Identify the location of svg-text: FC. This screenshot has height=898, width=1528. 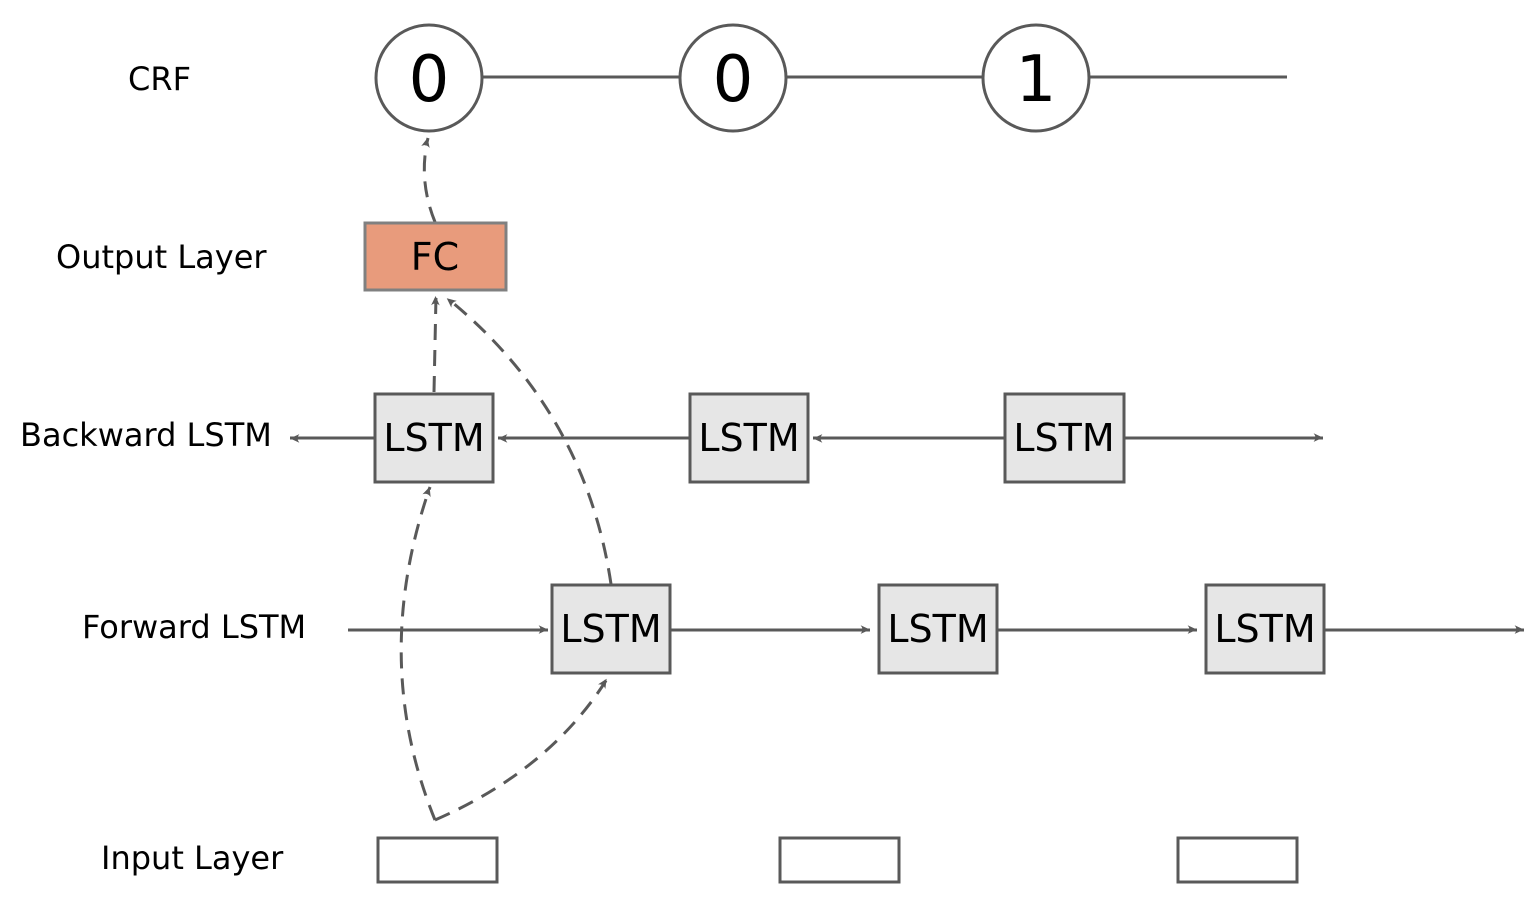
(435, 257).